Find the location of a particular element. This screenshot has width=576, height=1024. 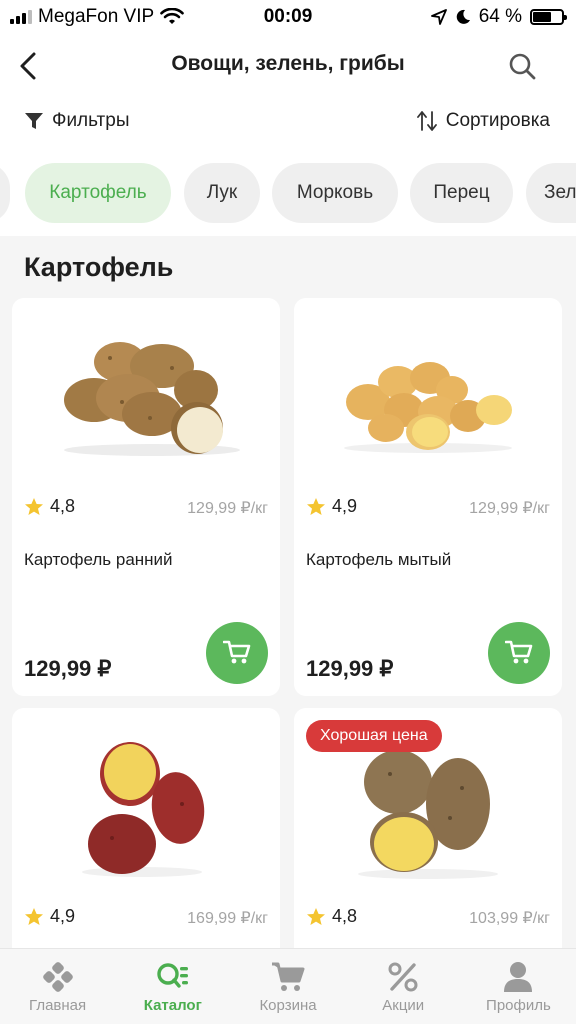

tab-promotions: Акции is located at coordinates (403, 986).